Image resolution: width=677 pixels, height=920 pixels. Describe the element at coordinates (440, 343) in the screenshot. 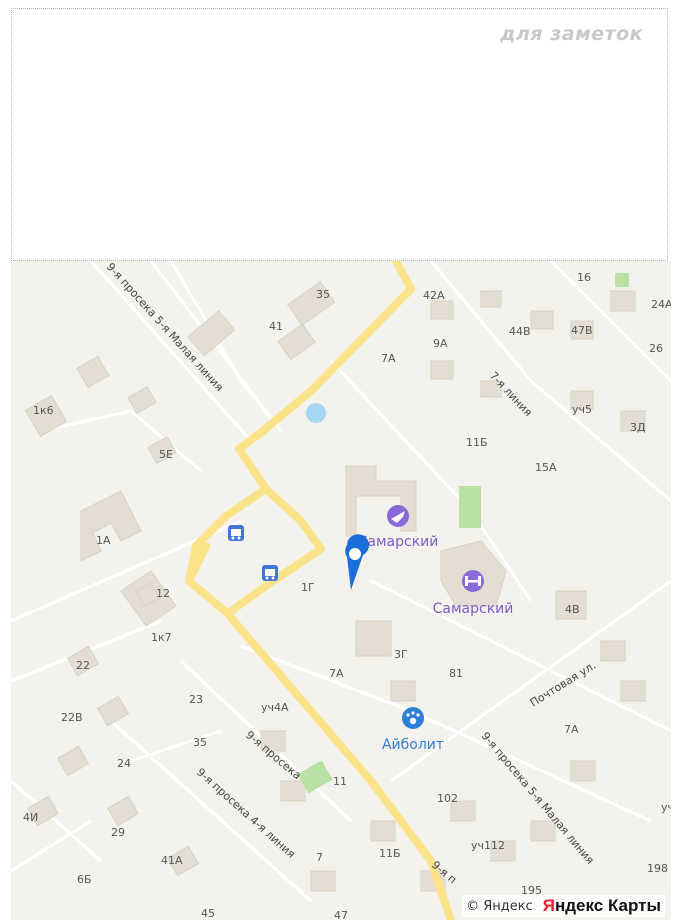

I see `building-label: 9A` at that location.